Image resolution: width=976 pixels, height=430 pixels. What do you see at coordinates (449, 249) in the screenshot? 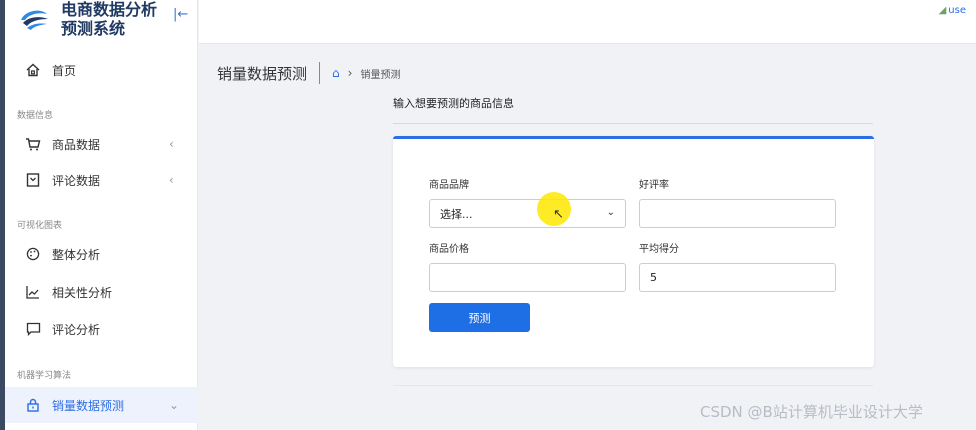
I see `price-label: 商品价格` at bounding box center [449, 249].